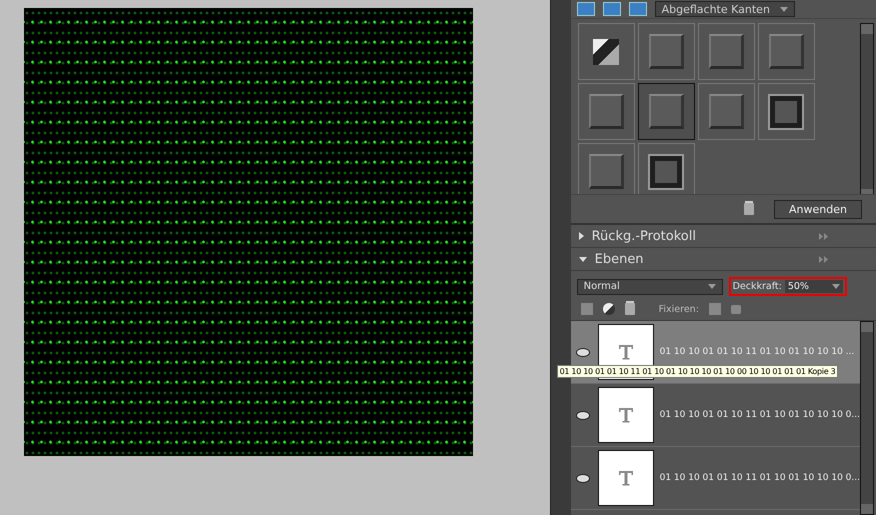  Describe the element at coordinates (619, 259) in the screenshot. I see `panel-title: Ebenen` at that location.